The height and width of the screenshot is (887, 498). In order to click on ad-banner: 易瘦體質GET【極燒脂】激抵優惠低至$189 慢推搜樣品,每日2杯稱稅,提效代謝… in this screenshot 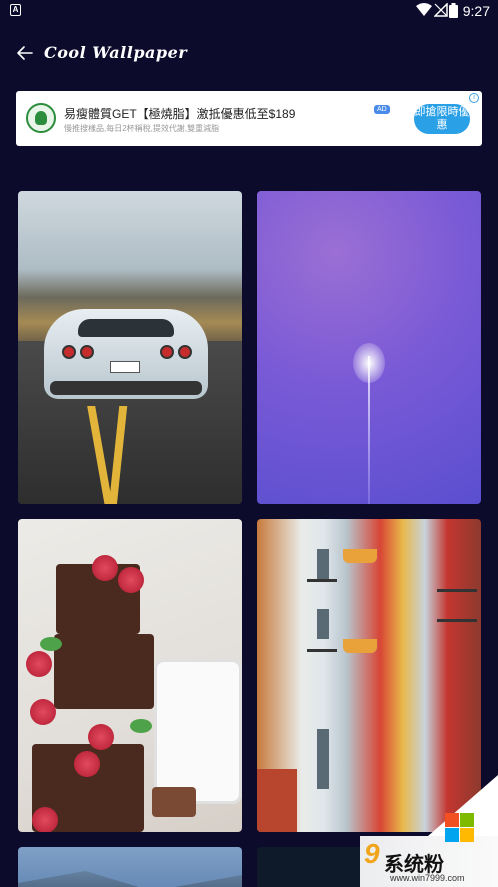, I will do `click(249, 118)`.